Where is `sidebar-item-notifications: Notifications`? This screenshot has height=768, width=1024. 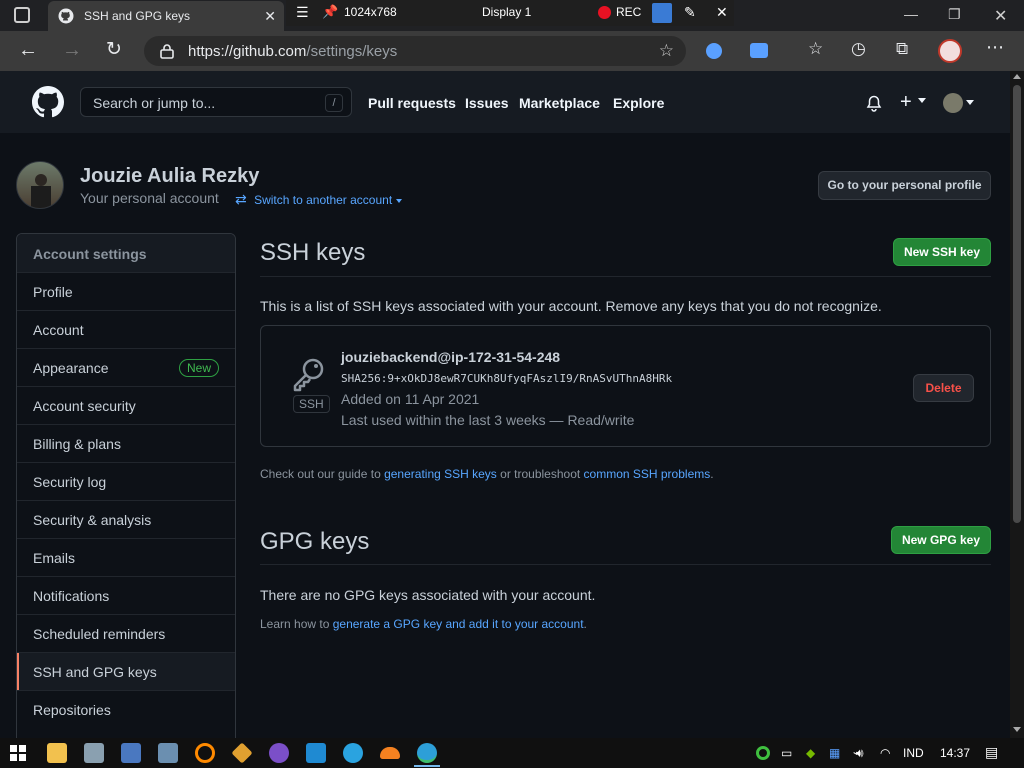 sidebar-item-notifications: Notifications is located at coordinates (126, 595).